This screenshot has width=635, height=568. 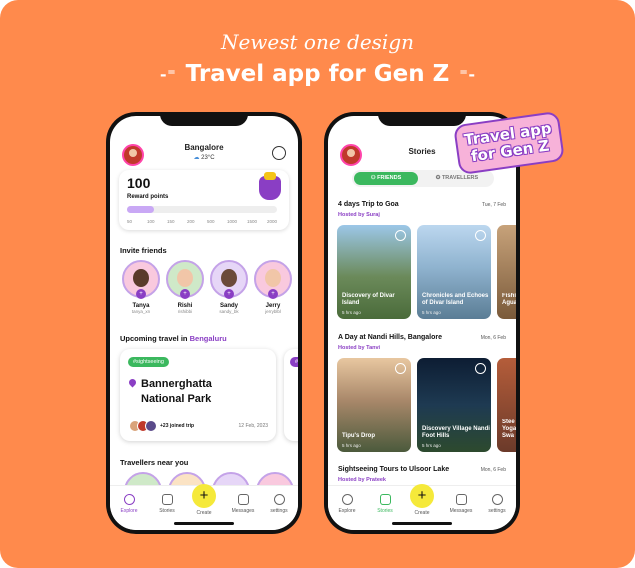 I want to click on upcoming-travel-title: Upcoming travel in Bengaluru, so click(x=173, y=338).